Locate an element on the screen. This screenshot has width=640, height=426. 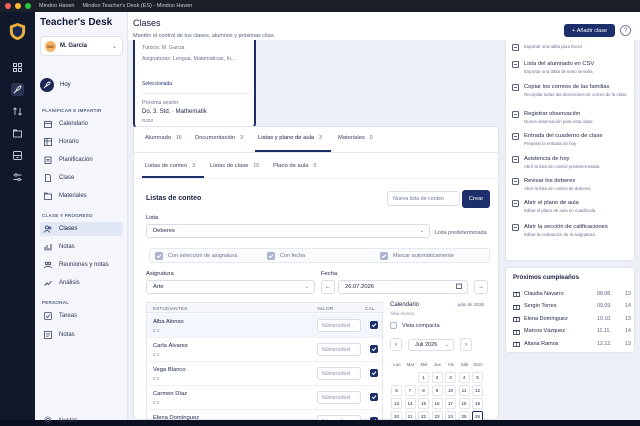
quick-action-desc: Abrir la lista de control predeterminada is located at coordinates (562, 166).